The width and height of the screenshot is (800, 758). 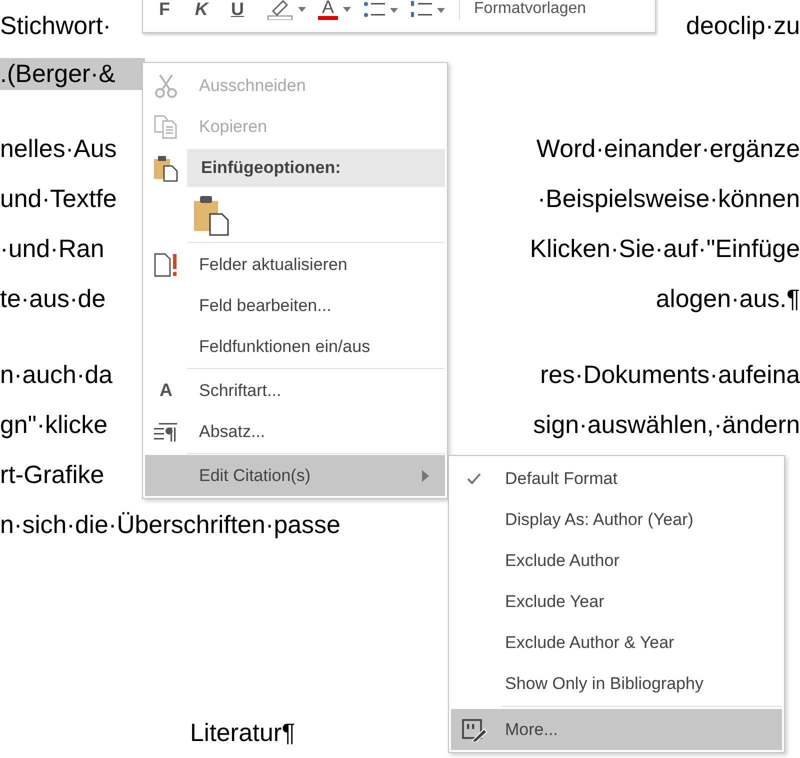 What do you see at coordinates (295, 475) in the screenshot?
I see `submenu-item: Edit Citation(s)` at bounding box center [295, 475].